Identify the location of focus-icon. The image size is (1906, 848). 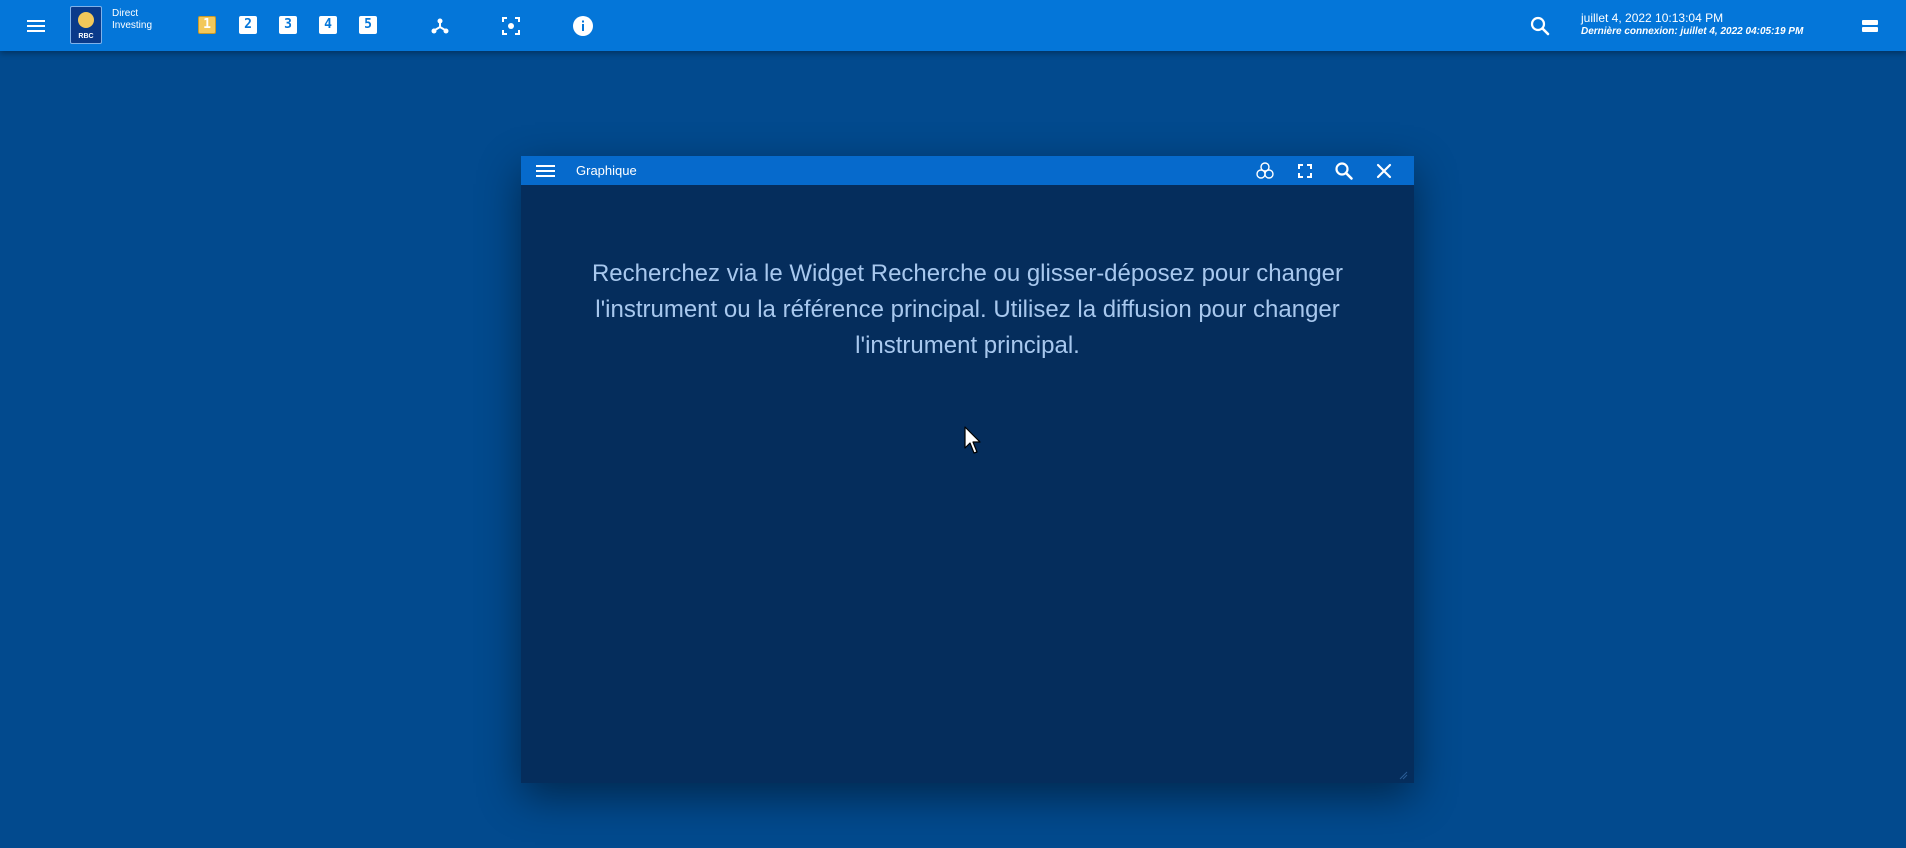
(511, 26).